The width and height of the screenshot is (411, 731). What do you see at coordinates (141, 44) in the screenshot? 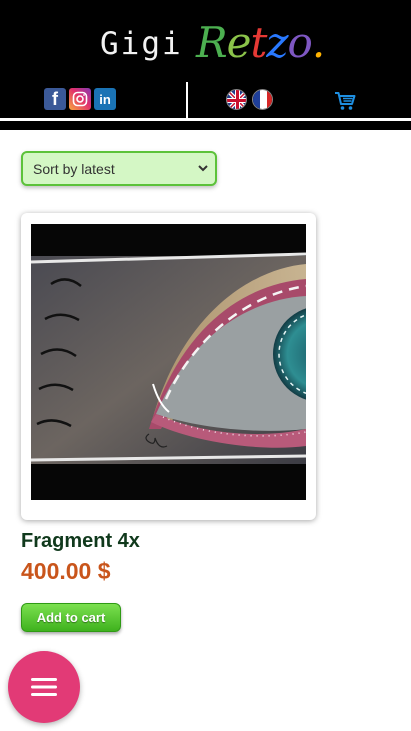
I see `logo-first-word: Gigi` at bounding box center [141, 44].